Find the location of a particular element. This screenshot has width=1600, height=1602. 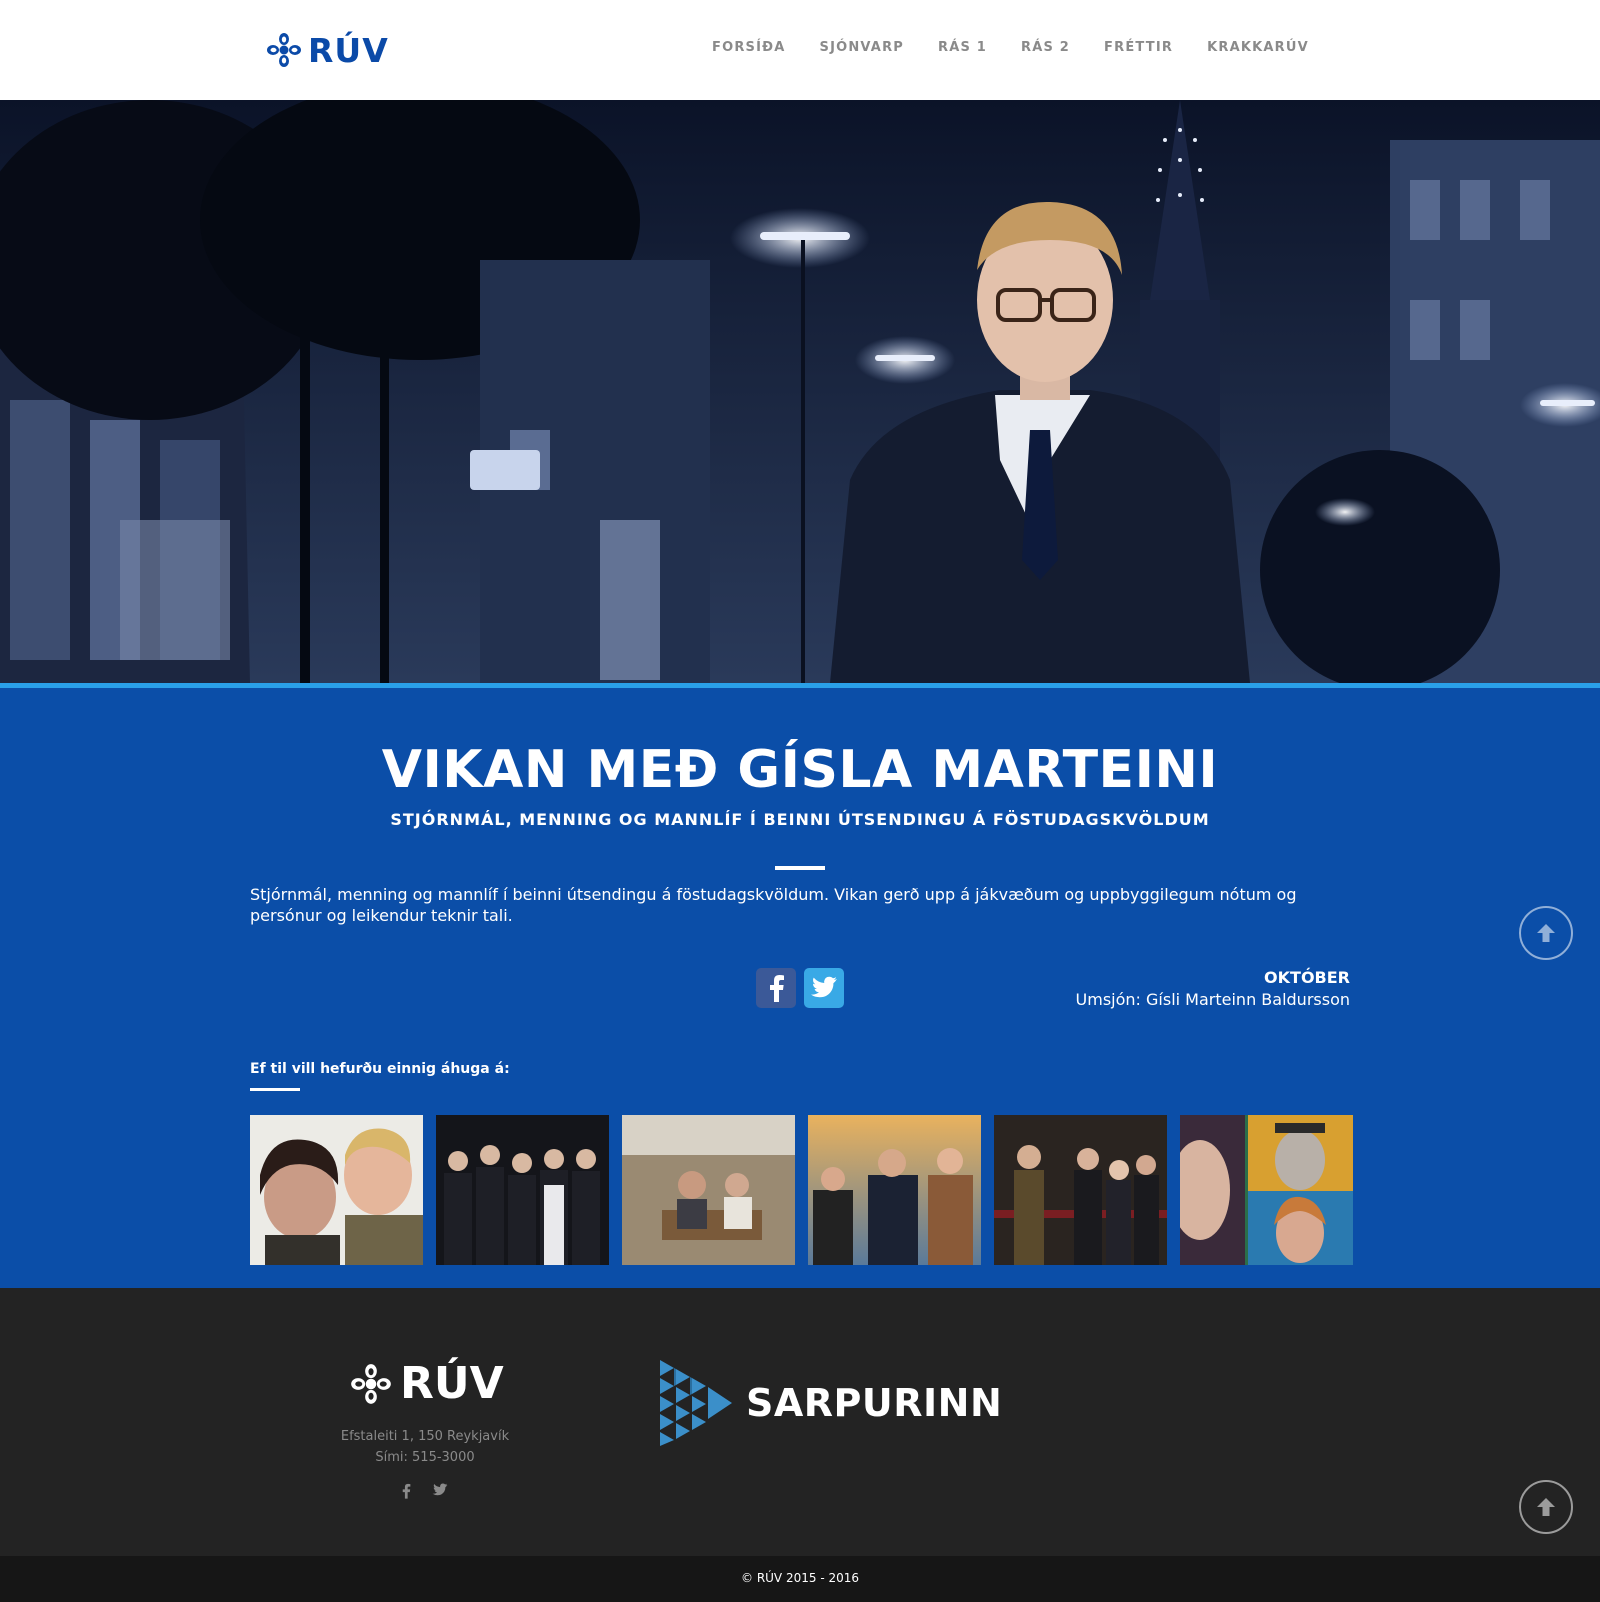

footer-ruv-logo: RÚV is located at coordinates (427, 1383).